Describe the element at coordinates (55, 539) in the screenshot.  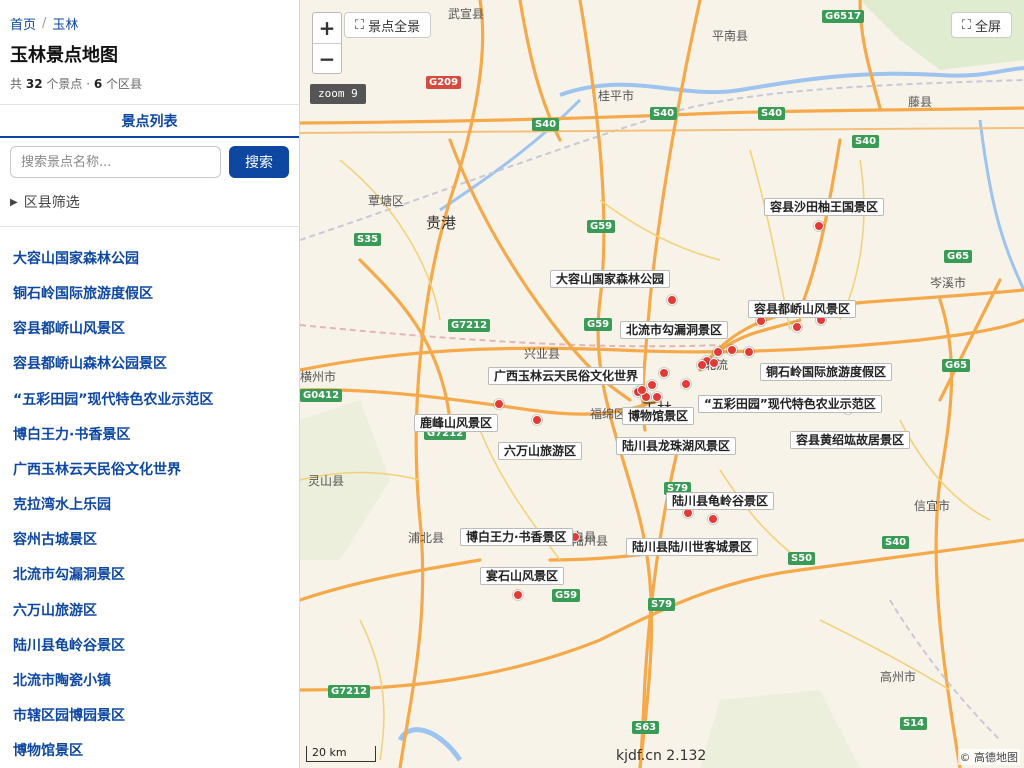
I see `poi-link: 容州古城景区` at that location.